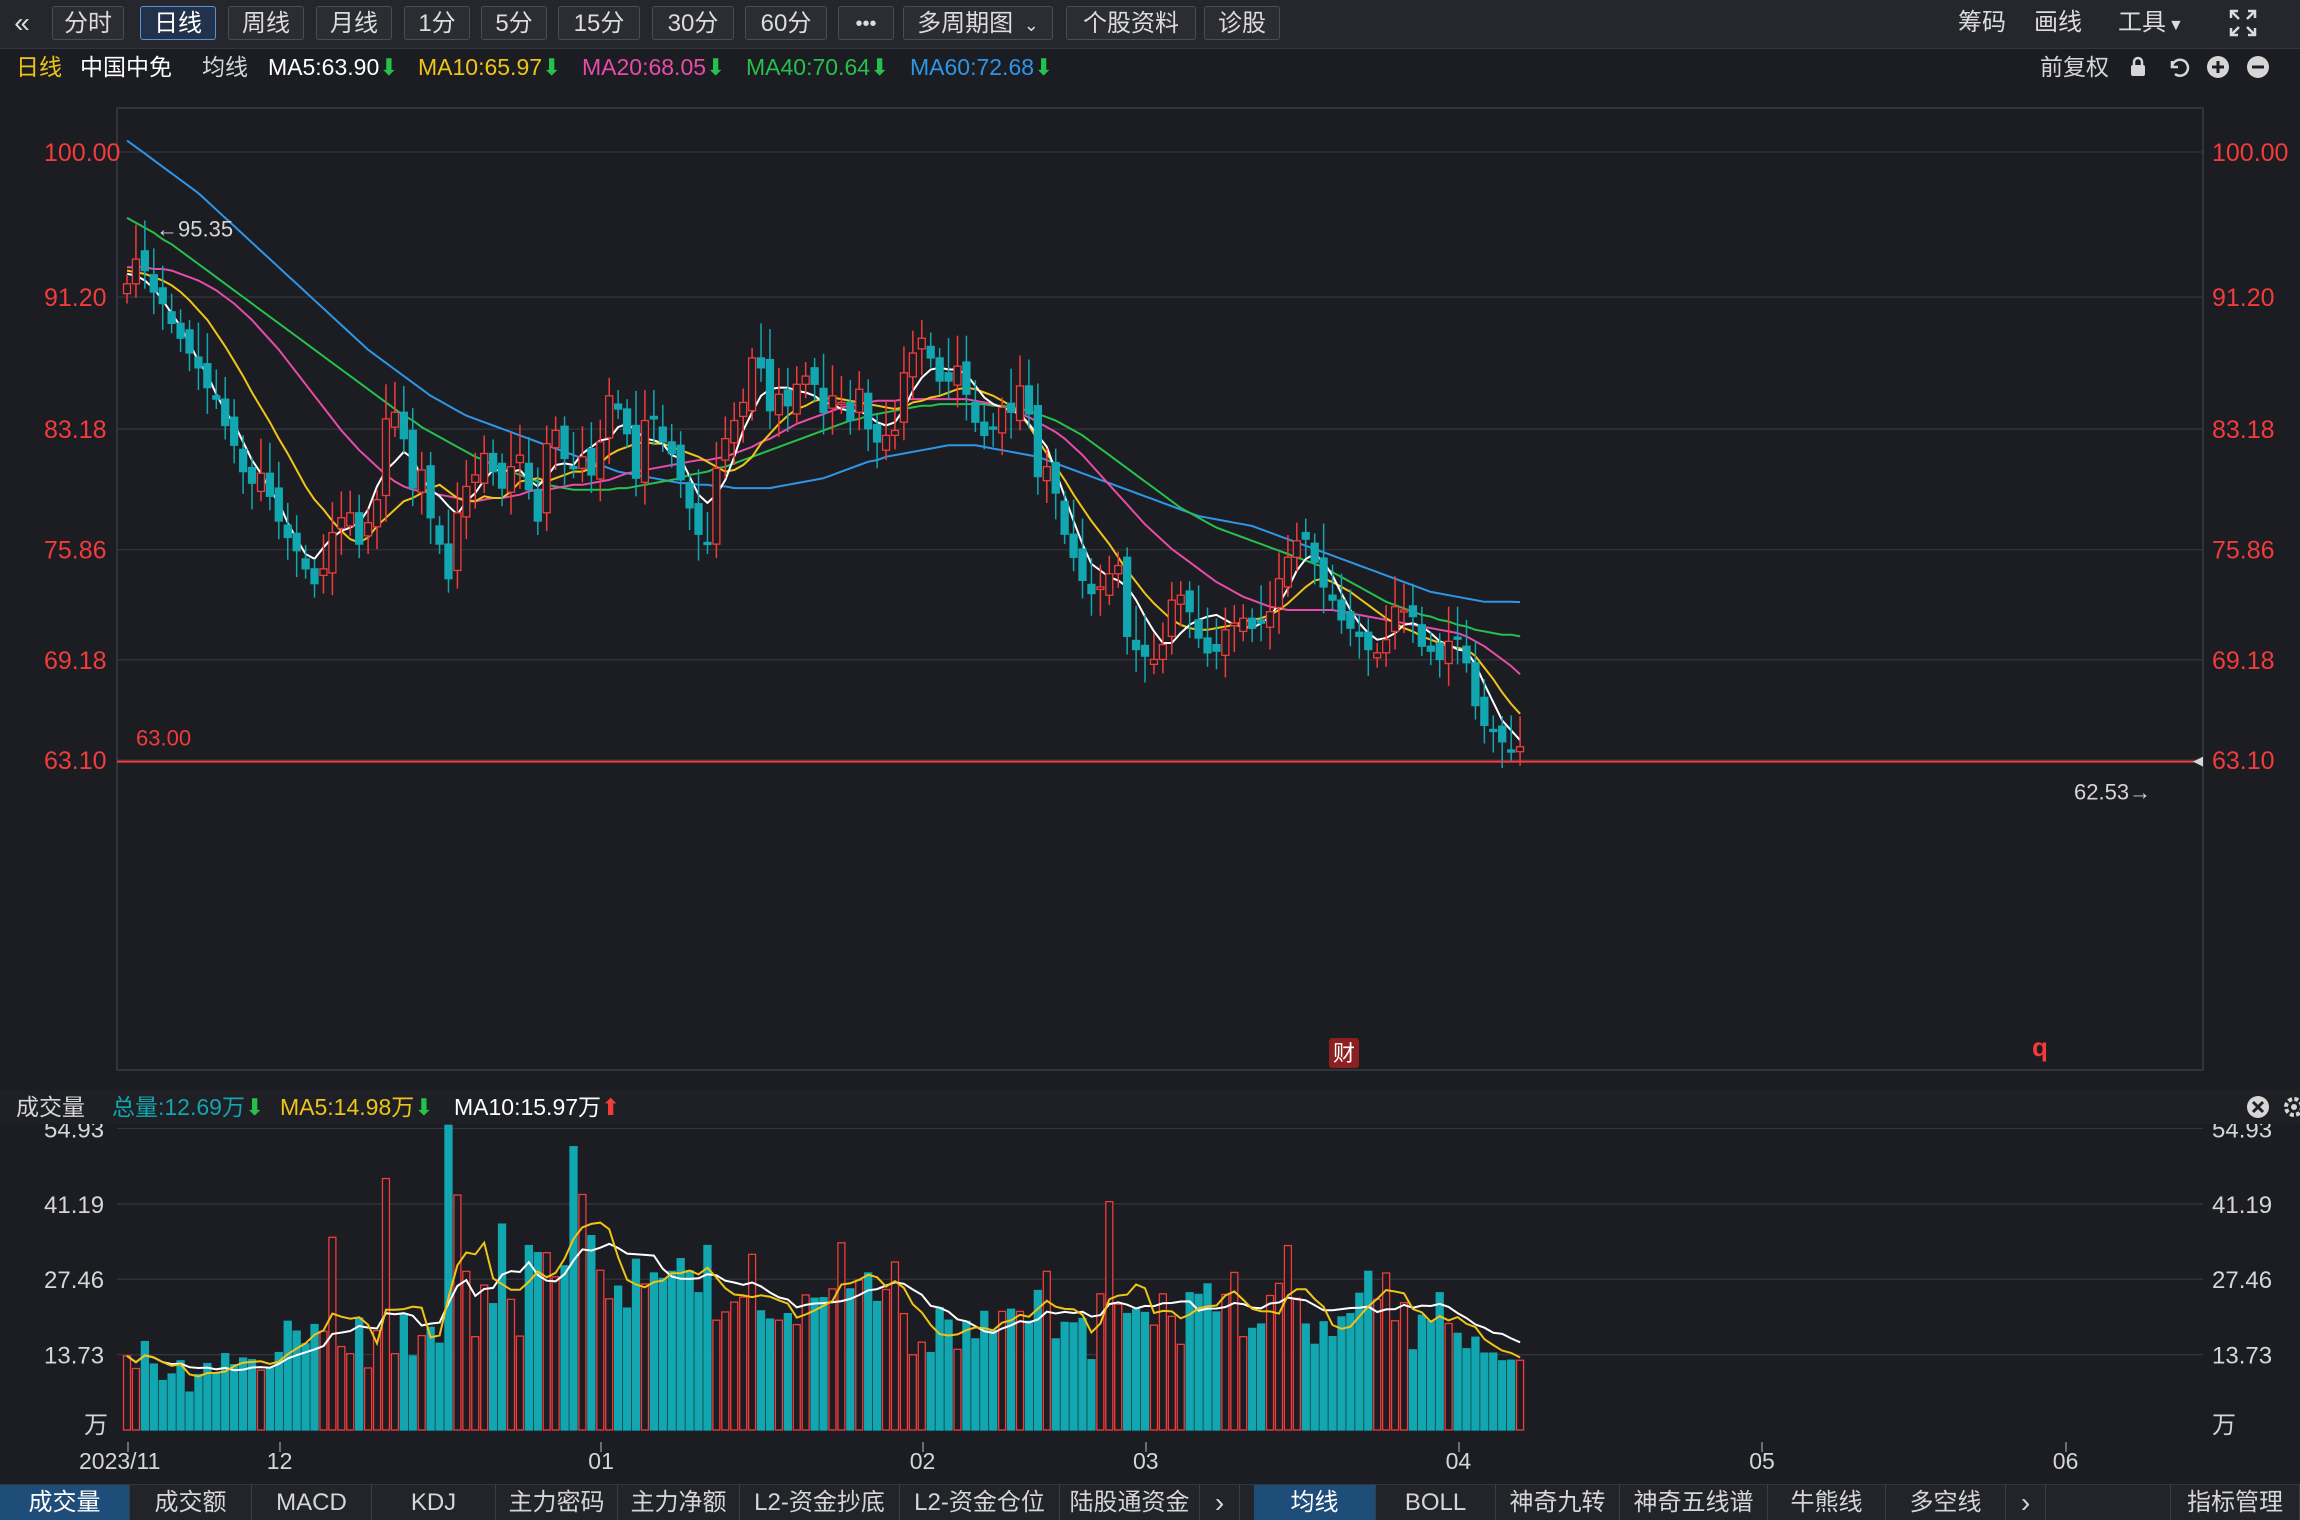 Image resolution: width=2300 pixels, height=1520 pixels. Describe the element at coordinates (599, 23) in the screenshot. I see `period-button-15min: 15分` at that location.